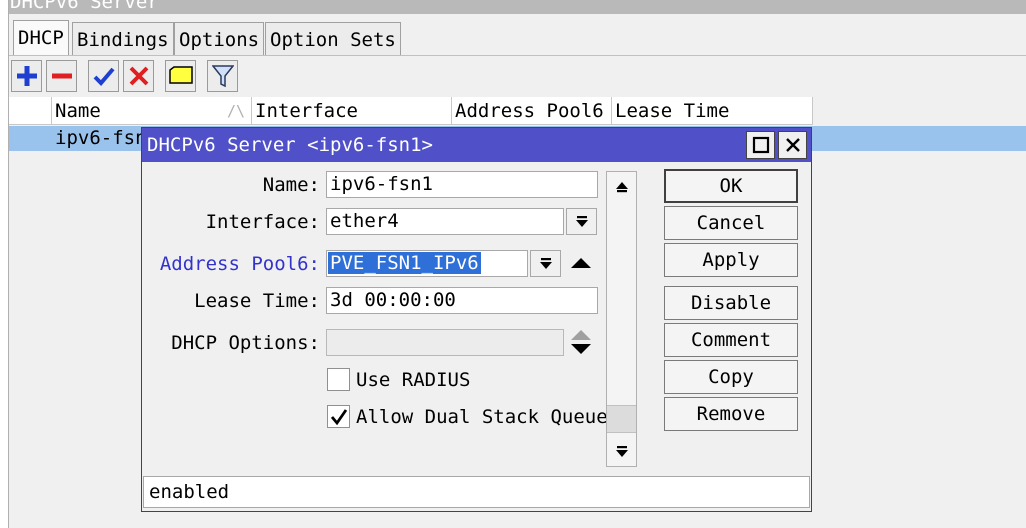  Describe the element at coordinates (476, 145) in the screenshot. I see `dialog-titlebar: DHCPv6 Server <ipv6-fsn1>` at that location.